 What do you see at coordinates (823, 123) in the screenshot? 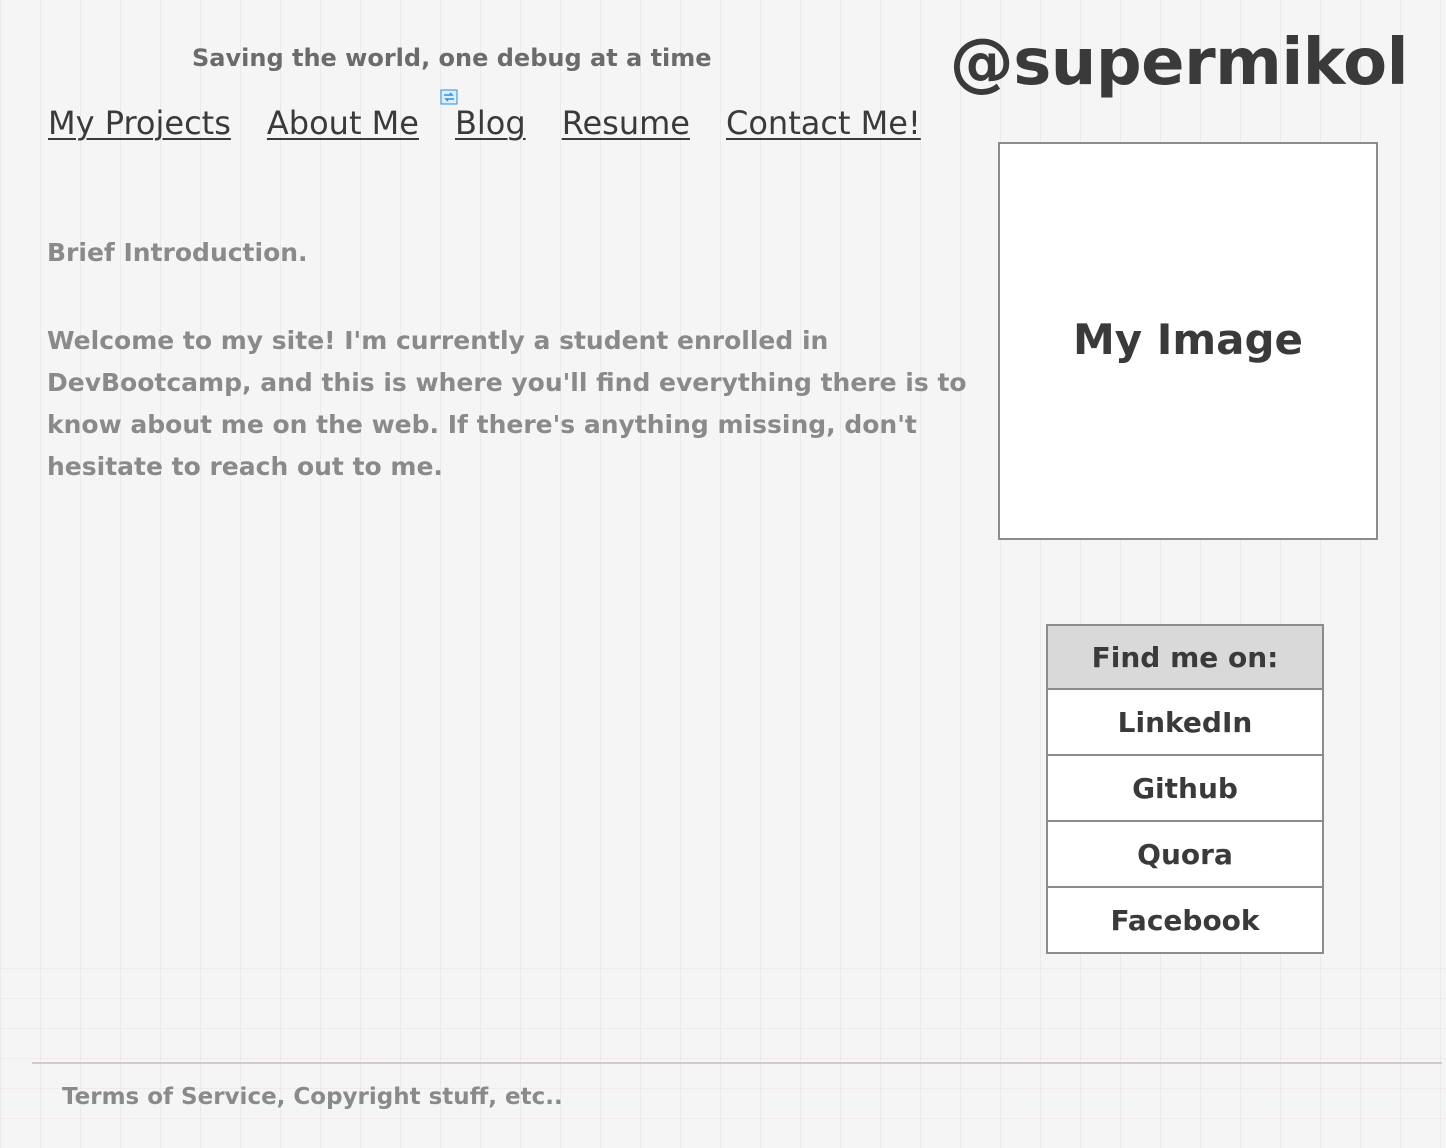
I see `nav-link-contact-me: Contact Me!` at bounding box center [823, 123].